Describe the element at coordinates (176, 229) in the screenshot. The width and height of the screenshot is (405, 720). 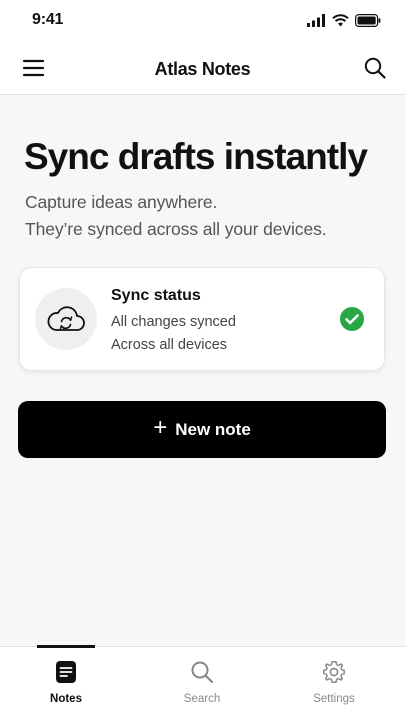
I see `hero-subtitle-line2: They’re synced across all your devices.` at that location.